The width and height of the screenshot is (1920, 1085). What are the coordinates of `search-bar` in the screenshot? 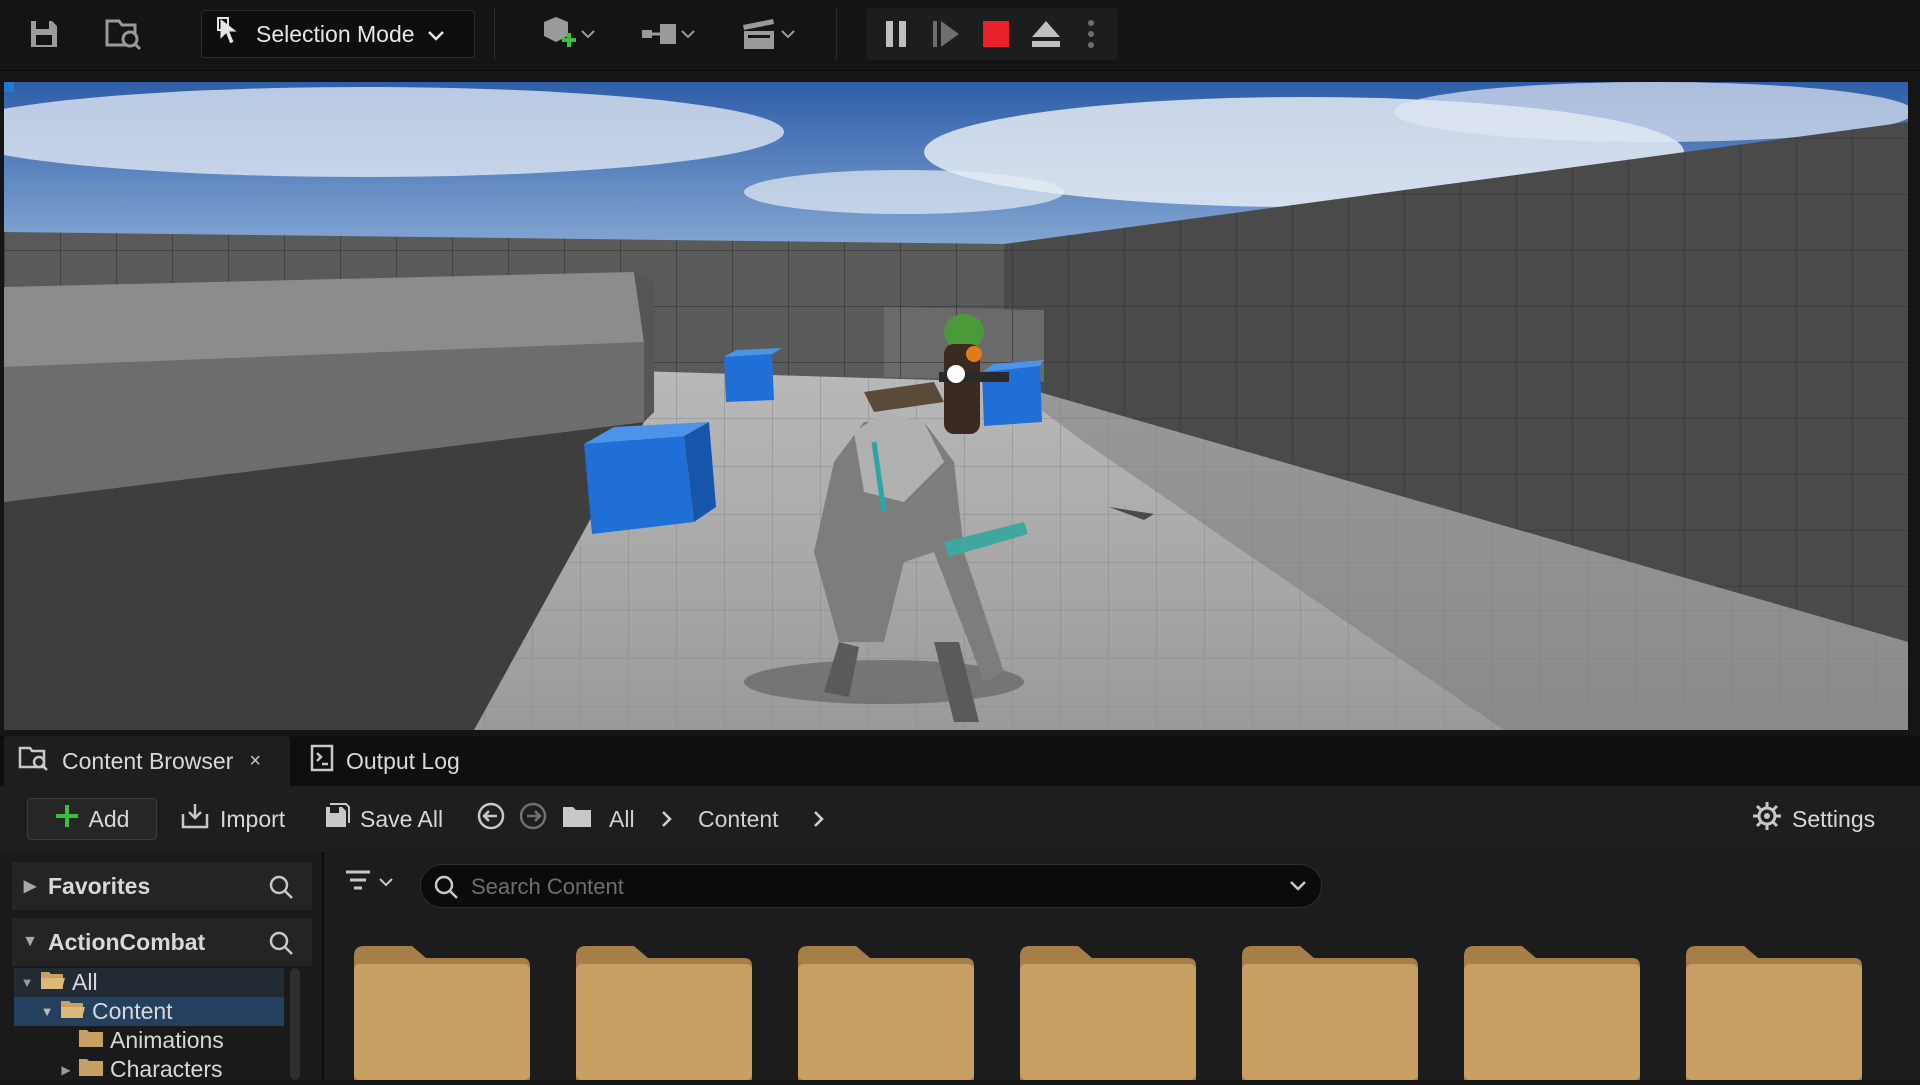 It's located at (871, 886).